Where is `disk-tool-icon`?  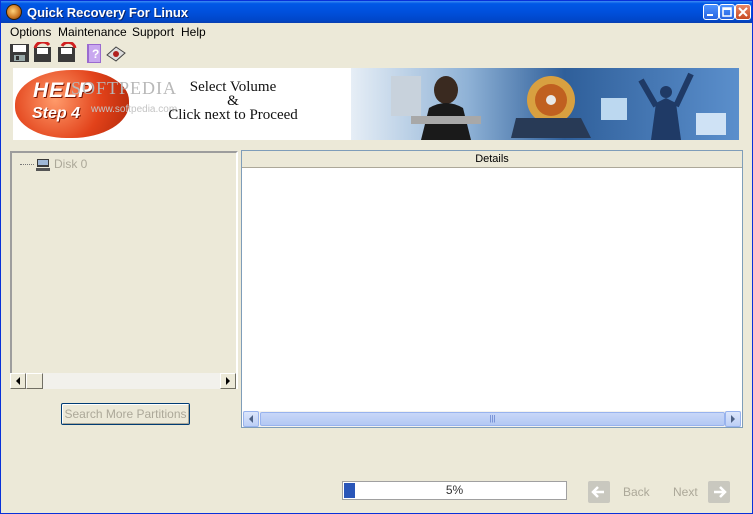
disk-tool-icon is located at coordinates (116, 54).